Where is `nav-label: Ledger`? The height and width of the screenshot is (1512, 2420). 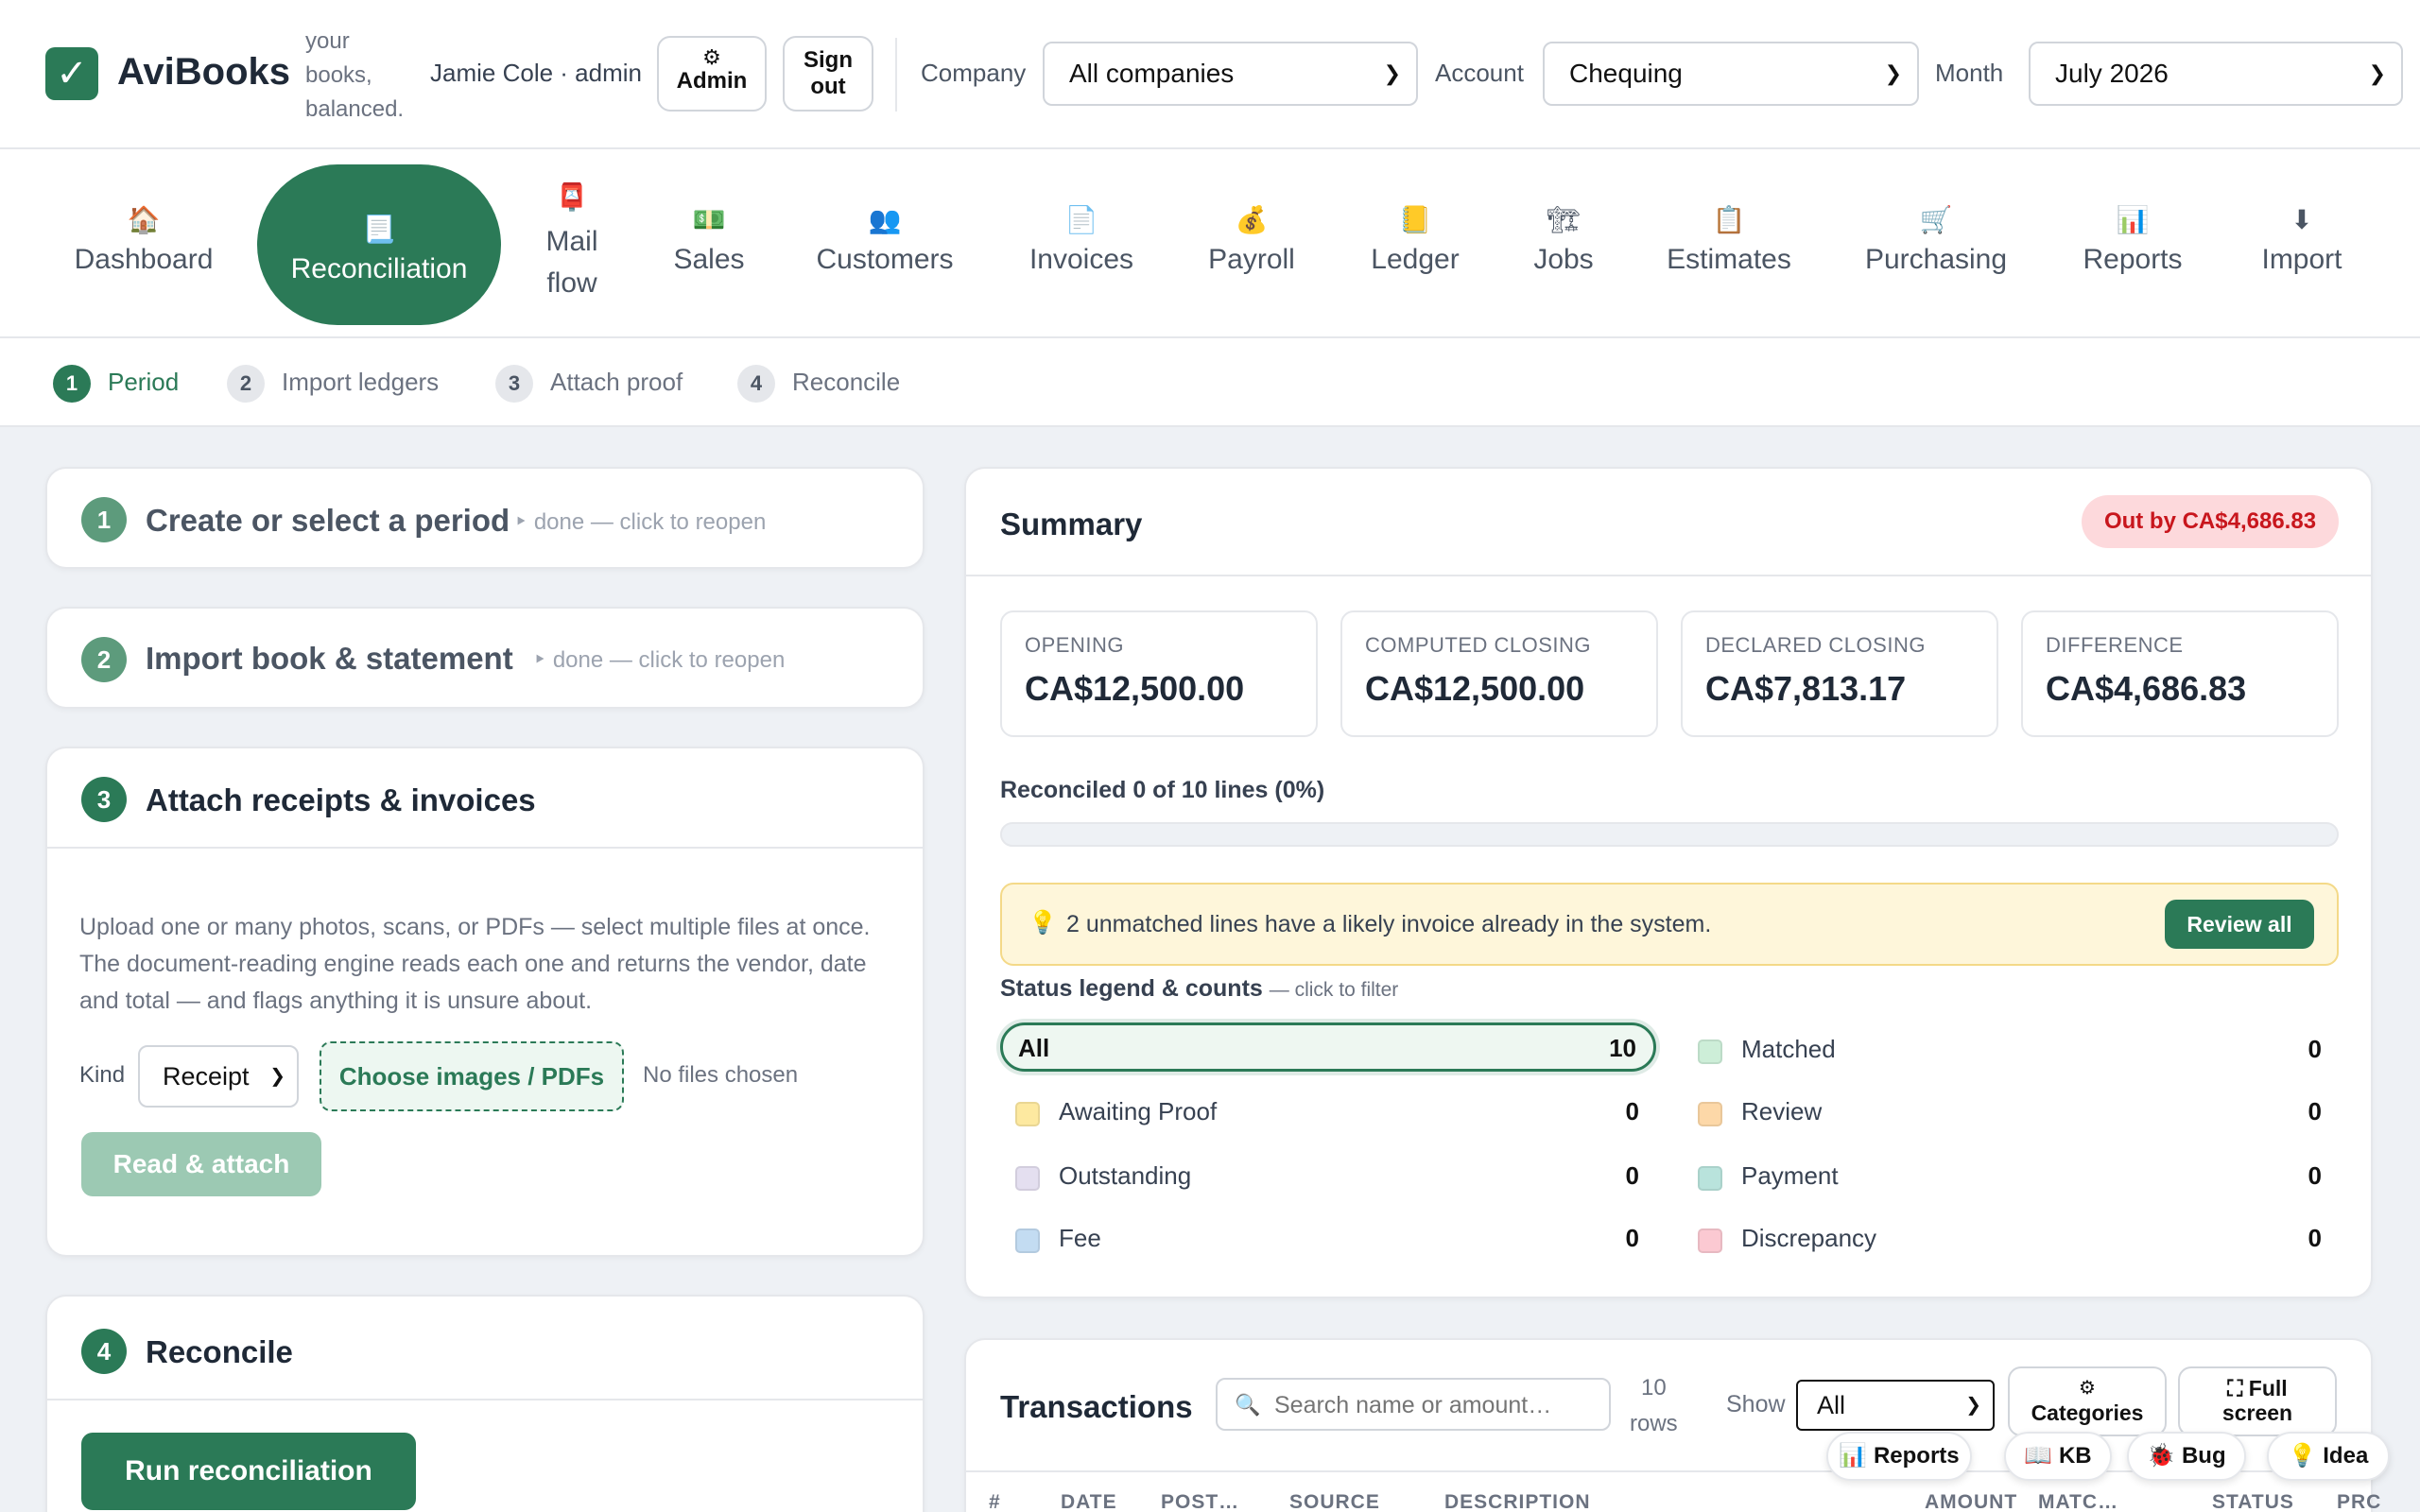
nav-label: Ledger is located at coordinates (1416, 259).